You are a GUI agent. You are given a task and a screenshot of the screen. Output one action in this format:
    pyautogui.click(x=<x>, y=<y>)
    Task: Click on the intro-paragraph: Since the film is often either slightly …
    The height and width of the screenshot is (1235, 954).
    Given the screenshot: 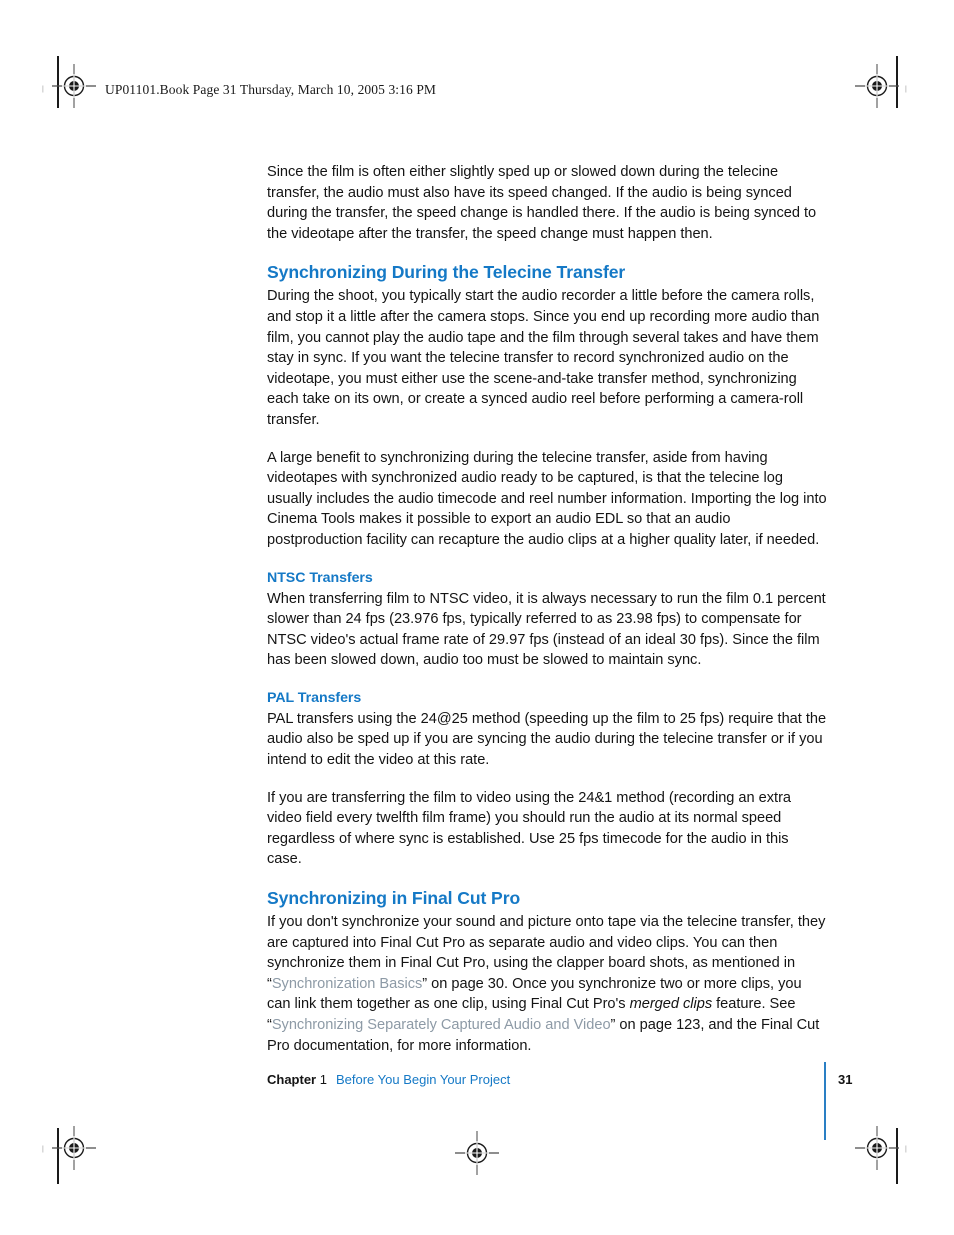 What is the action you would take?
    pyautogui.click(x=542, y=203)
    